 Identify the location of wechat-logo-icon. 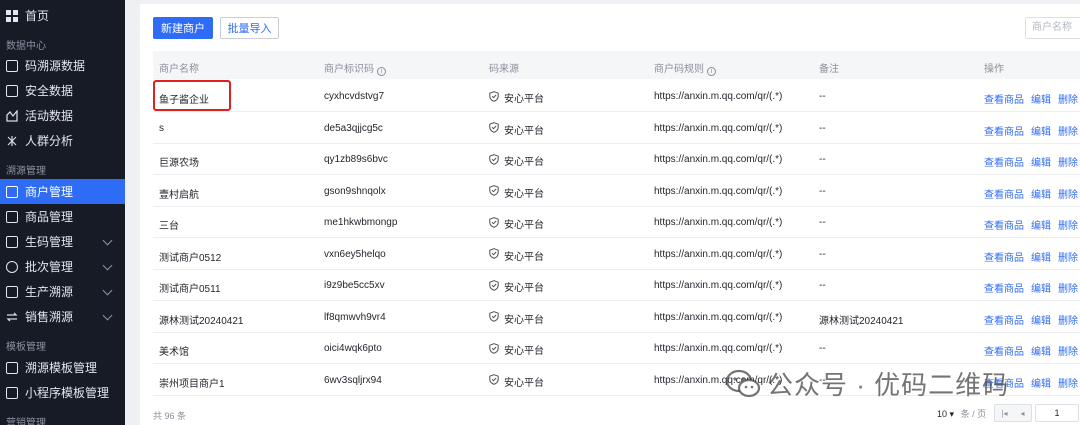
(743, 383).